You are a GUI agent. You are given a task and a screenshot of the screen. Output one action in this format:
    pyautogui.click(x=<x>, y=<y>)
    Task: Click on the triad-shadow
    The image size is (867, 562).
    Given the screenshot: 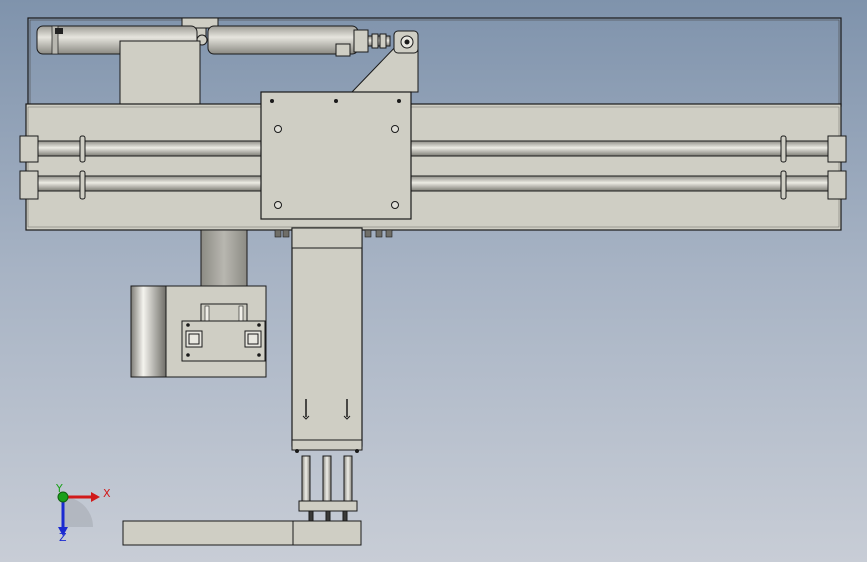 What is the action you would take?
    pyautogui.click(x=78, y=512)
    